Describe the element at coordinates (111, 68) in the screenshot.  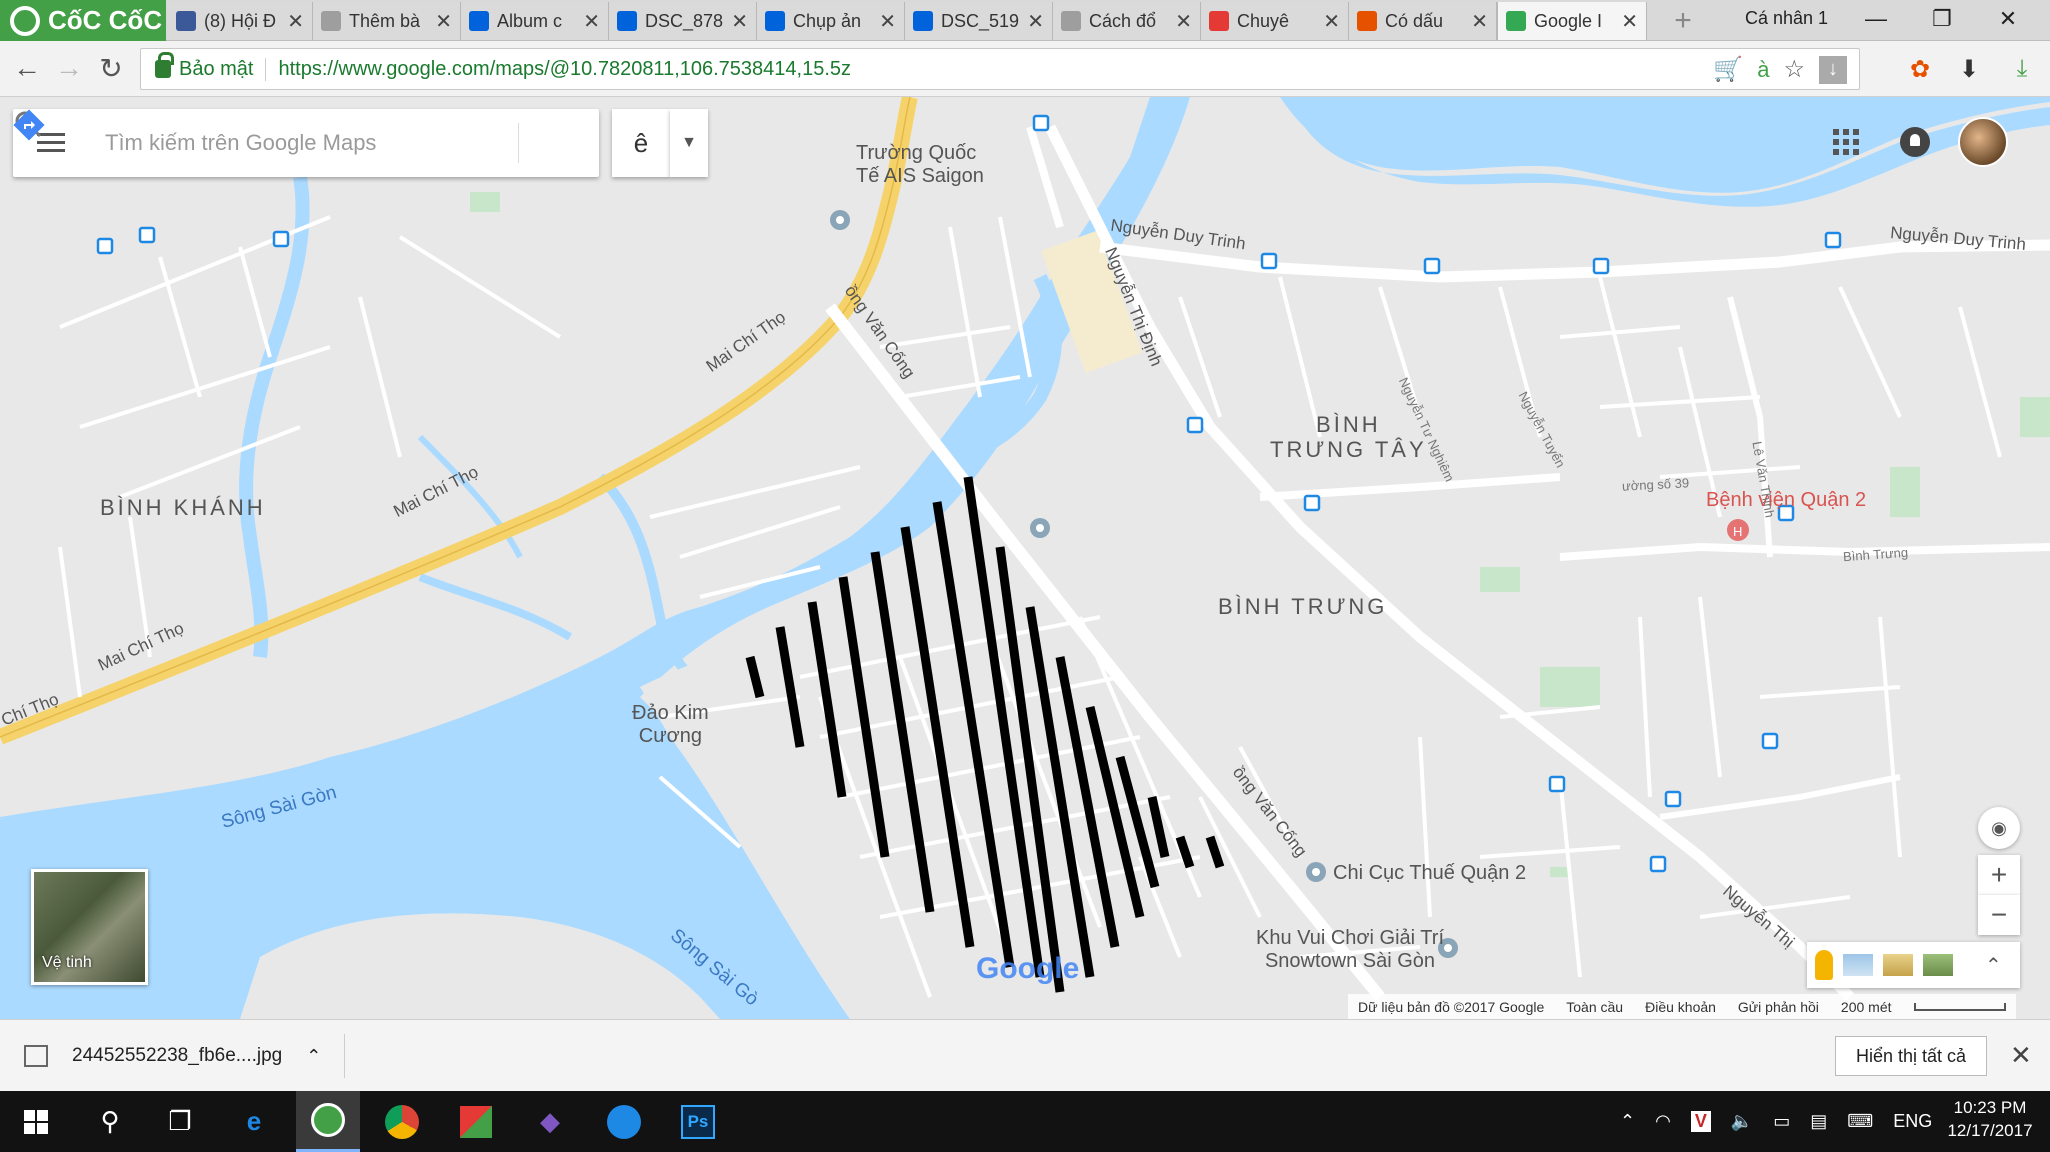
I see `reload-button: ↻` at that location.